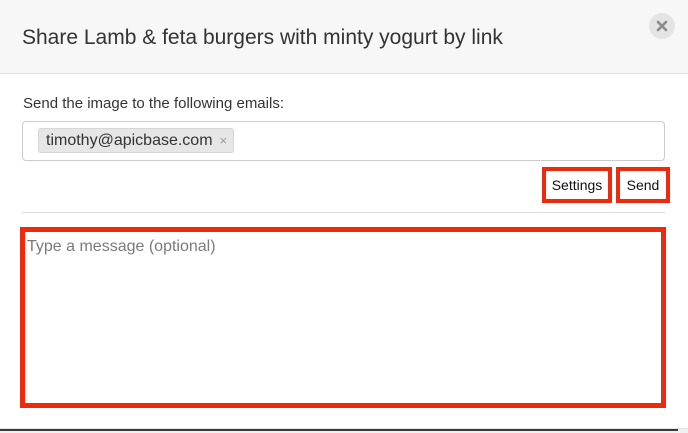 The height and width of the screenshot is (433, 688). I want to click on close-button, so click(662, 26).